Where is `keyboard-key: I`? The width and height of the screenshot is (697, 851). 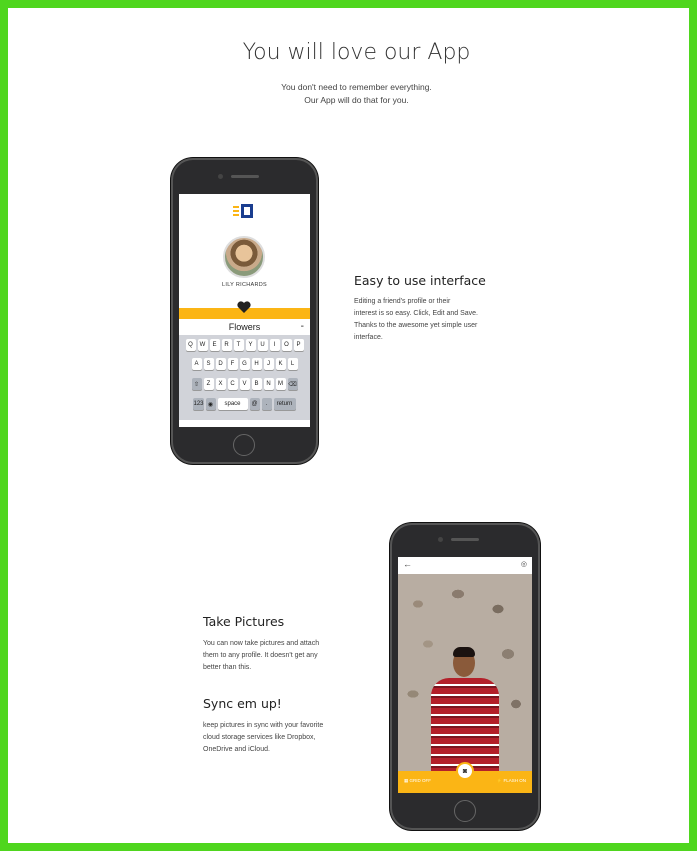
keyboard-key: I is located at coordinates (274, 345).